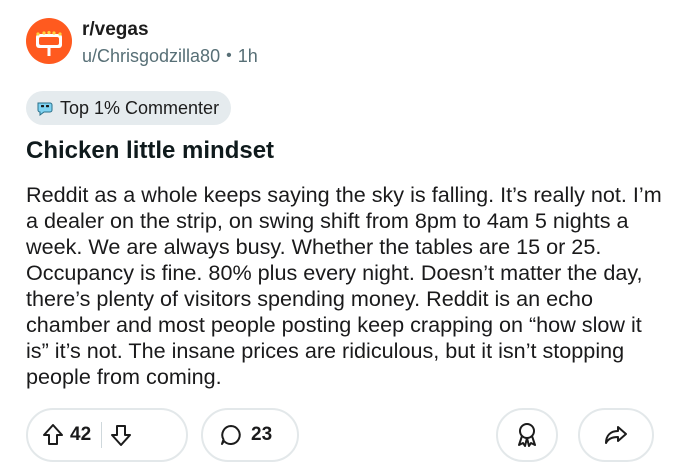 This screenshot has width=680, height=464. I want to click on vote-control: 42, so click(107, 435).